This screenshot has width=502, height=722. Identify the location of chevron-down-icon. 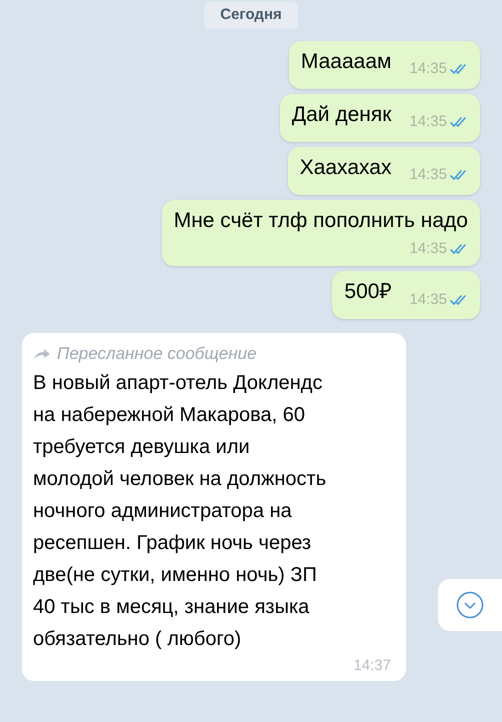
(470, 605).